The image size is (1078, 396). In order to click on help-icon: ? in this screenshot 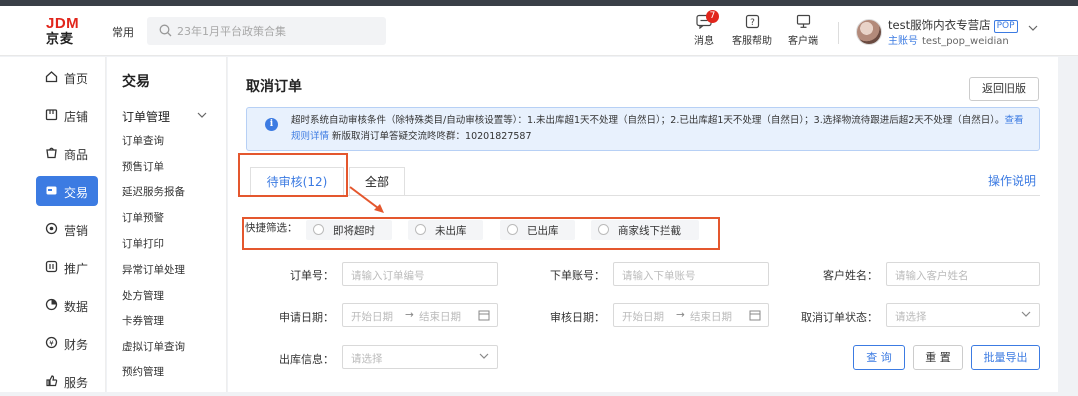, I will do `click(752, 21)`.